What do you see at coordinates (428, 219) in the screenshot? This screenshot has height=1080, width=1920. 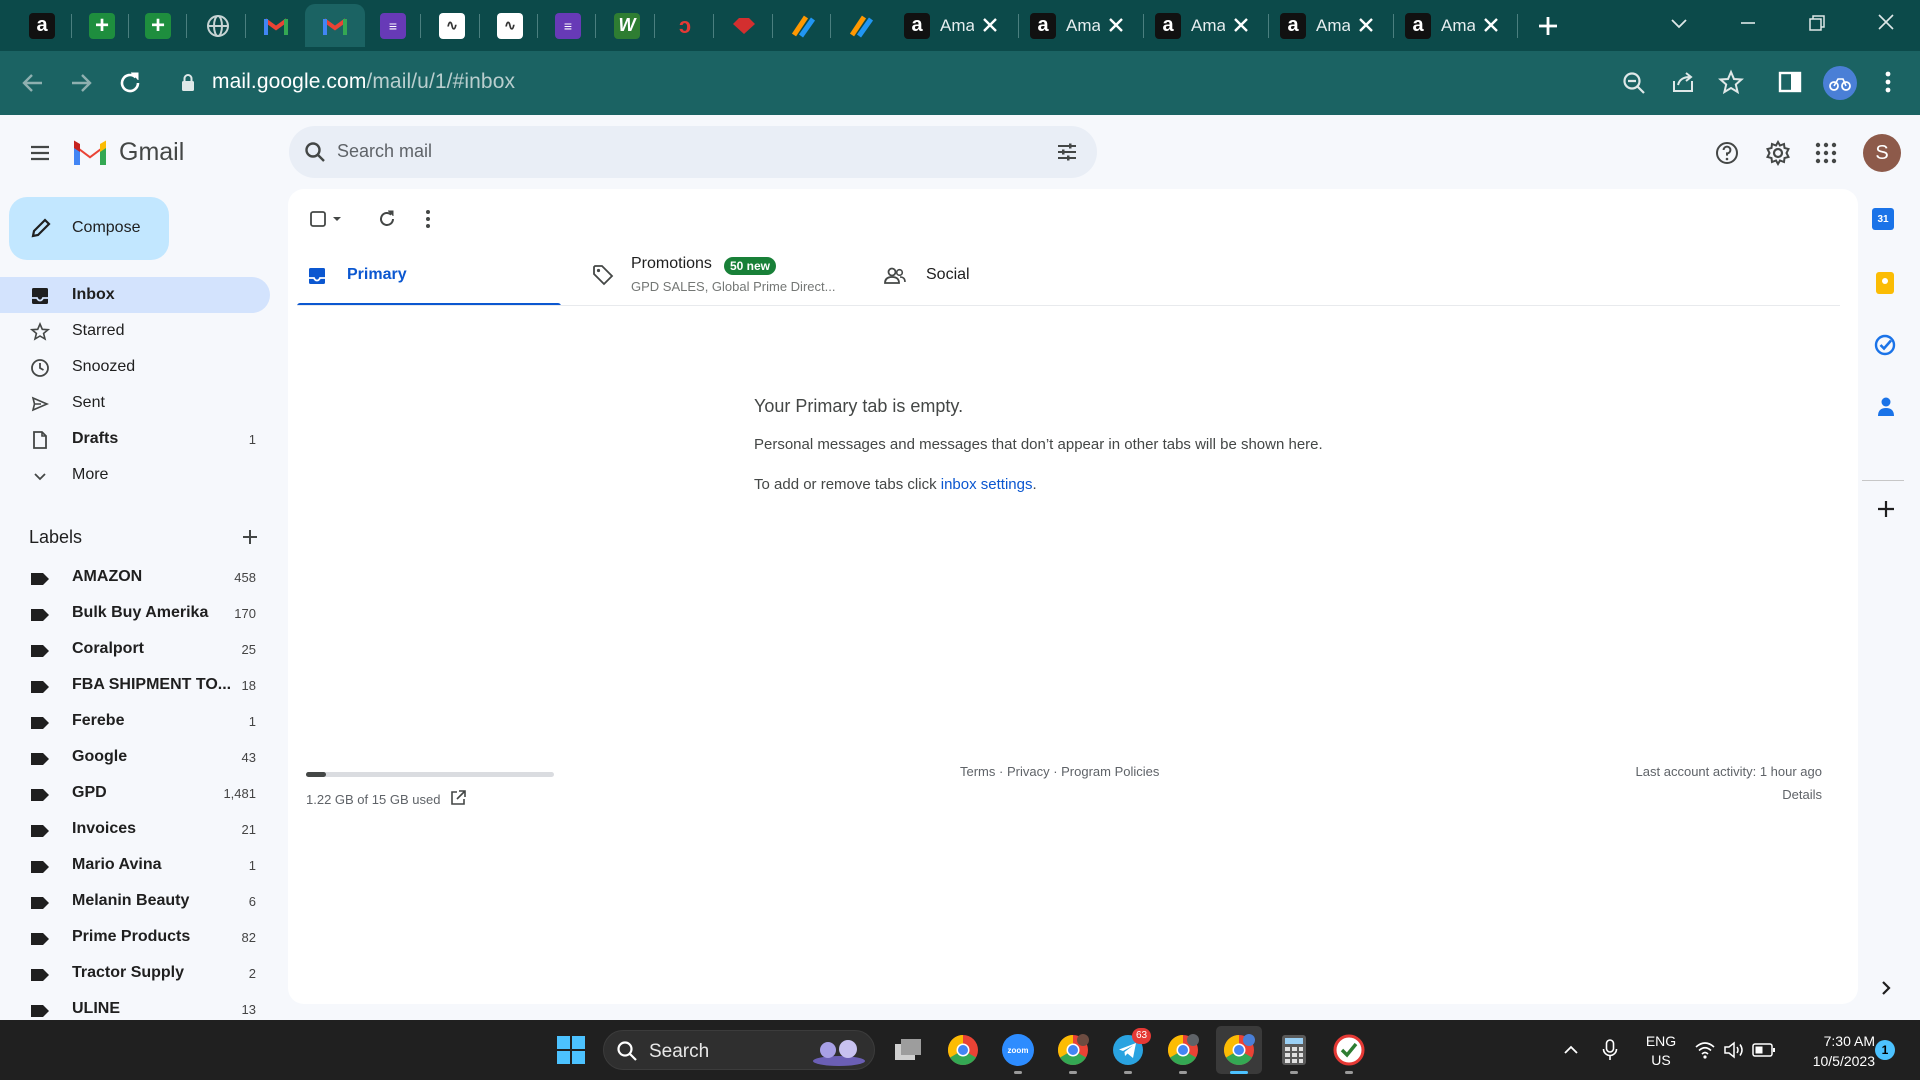 I see `more-options-icon` at bounding box center [428, 219].